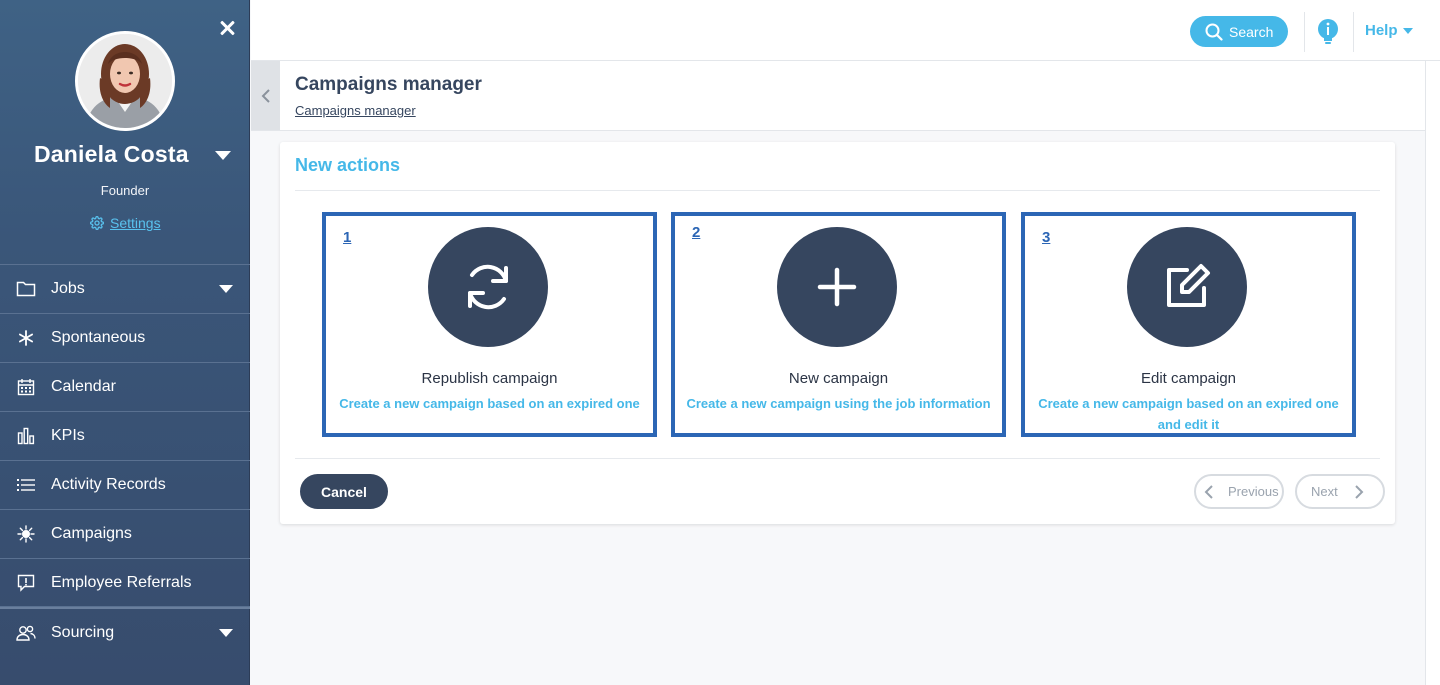 This screenshot has height=685, width=1440. What do you see at coordinates (68, 435) in the screenshot?
I see `sidebar-item-label: KPIs` at bounding box center [68, 435].